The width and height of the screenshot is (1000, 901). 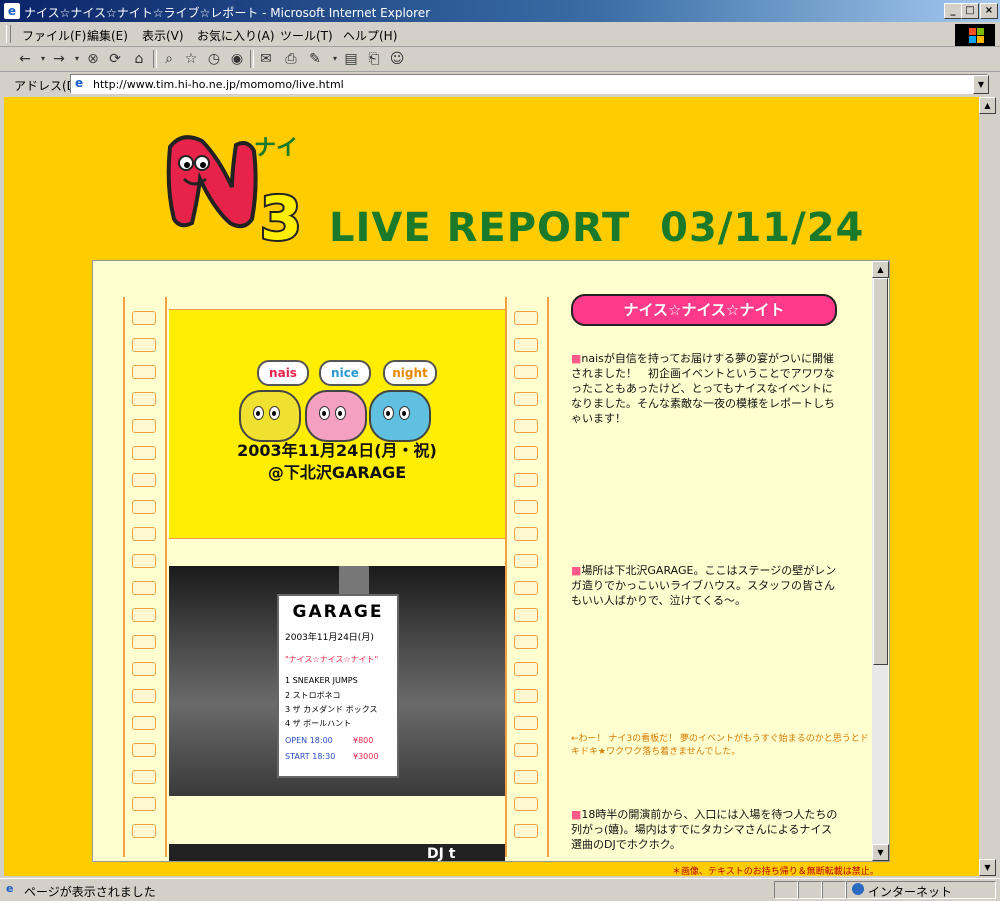 What do you see at coordinates (266, 59) in the screenshot?
I see `mail-icon: ✉` at bounding box center [266, 59].